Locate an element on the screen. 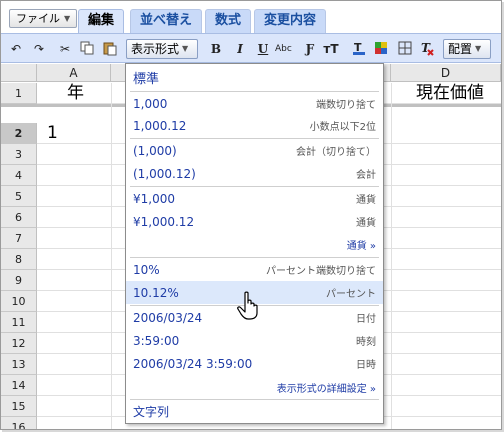  menu-item-desc: 会計（切り捨て） is located at coordinates (336, 152).